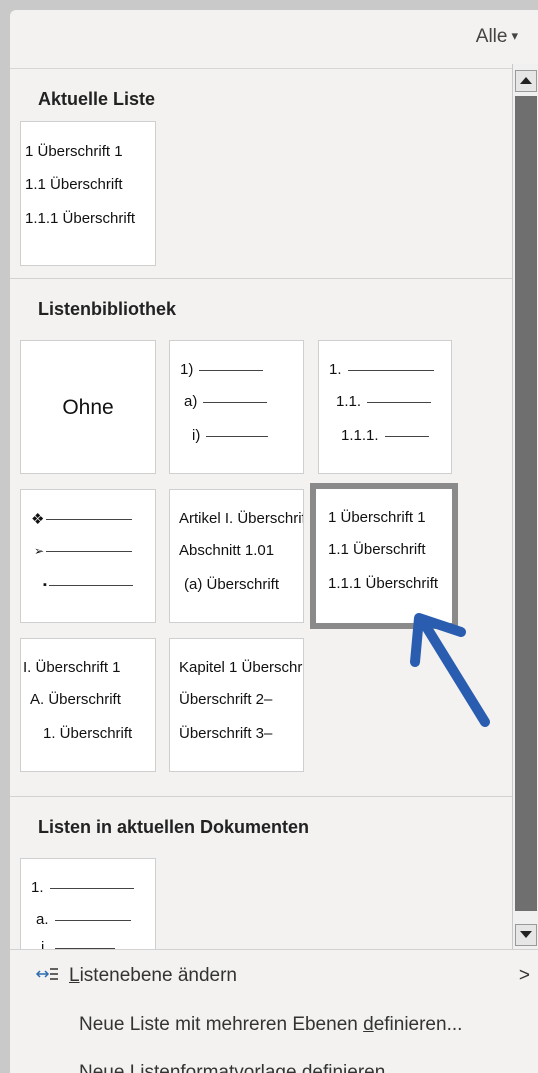 This screenshot has height=1073, width=538. What do you see at coordinates (174, 827) in the screenshot?
I see `section-heading-documents: Listen in aktuellen Dokumenten` at bounding box center [174, 827].